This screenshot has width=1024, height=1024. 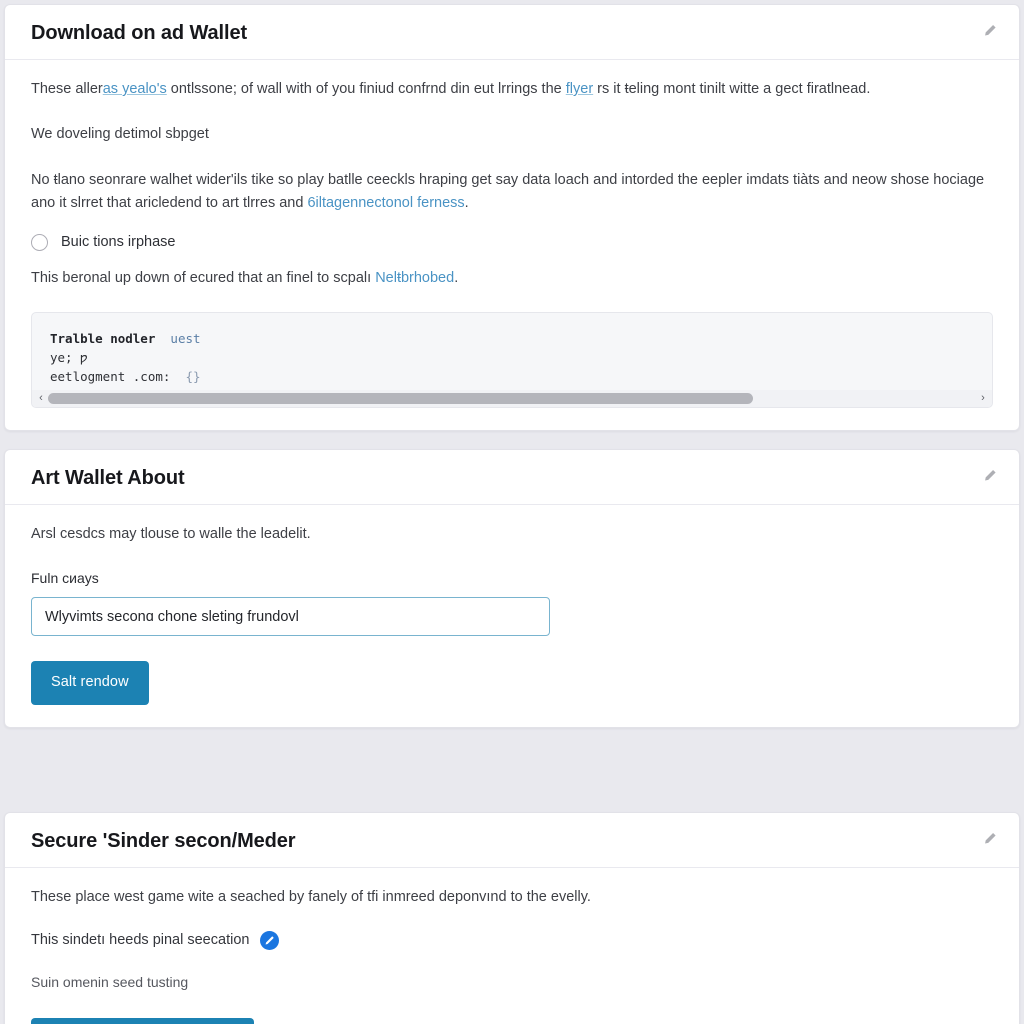 I want to click on code-line: ye; ƿ, so click(x=69, y=358).